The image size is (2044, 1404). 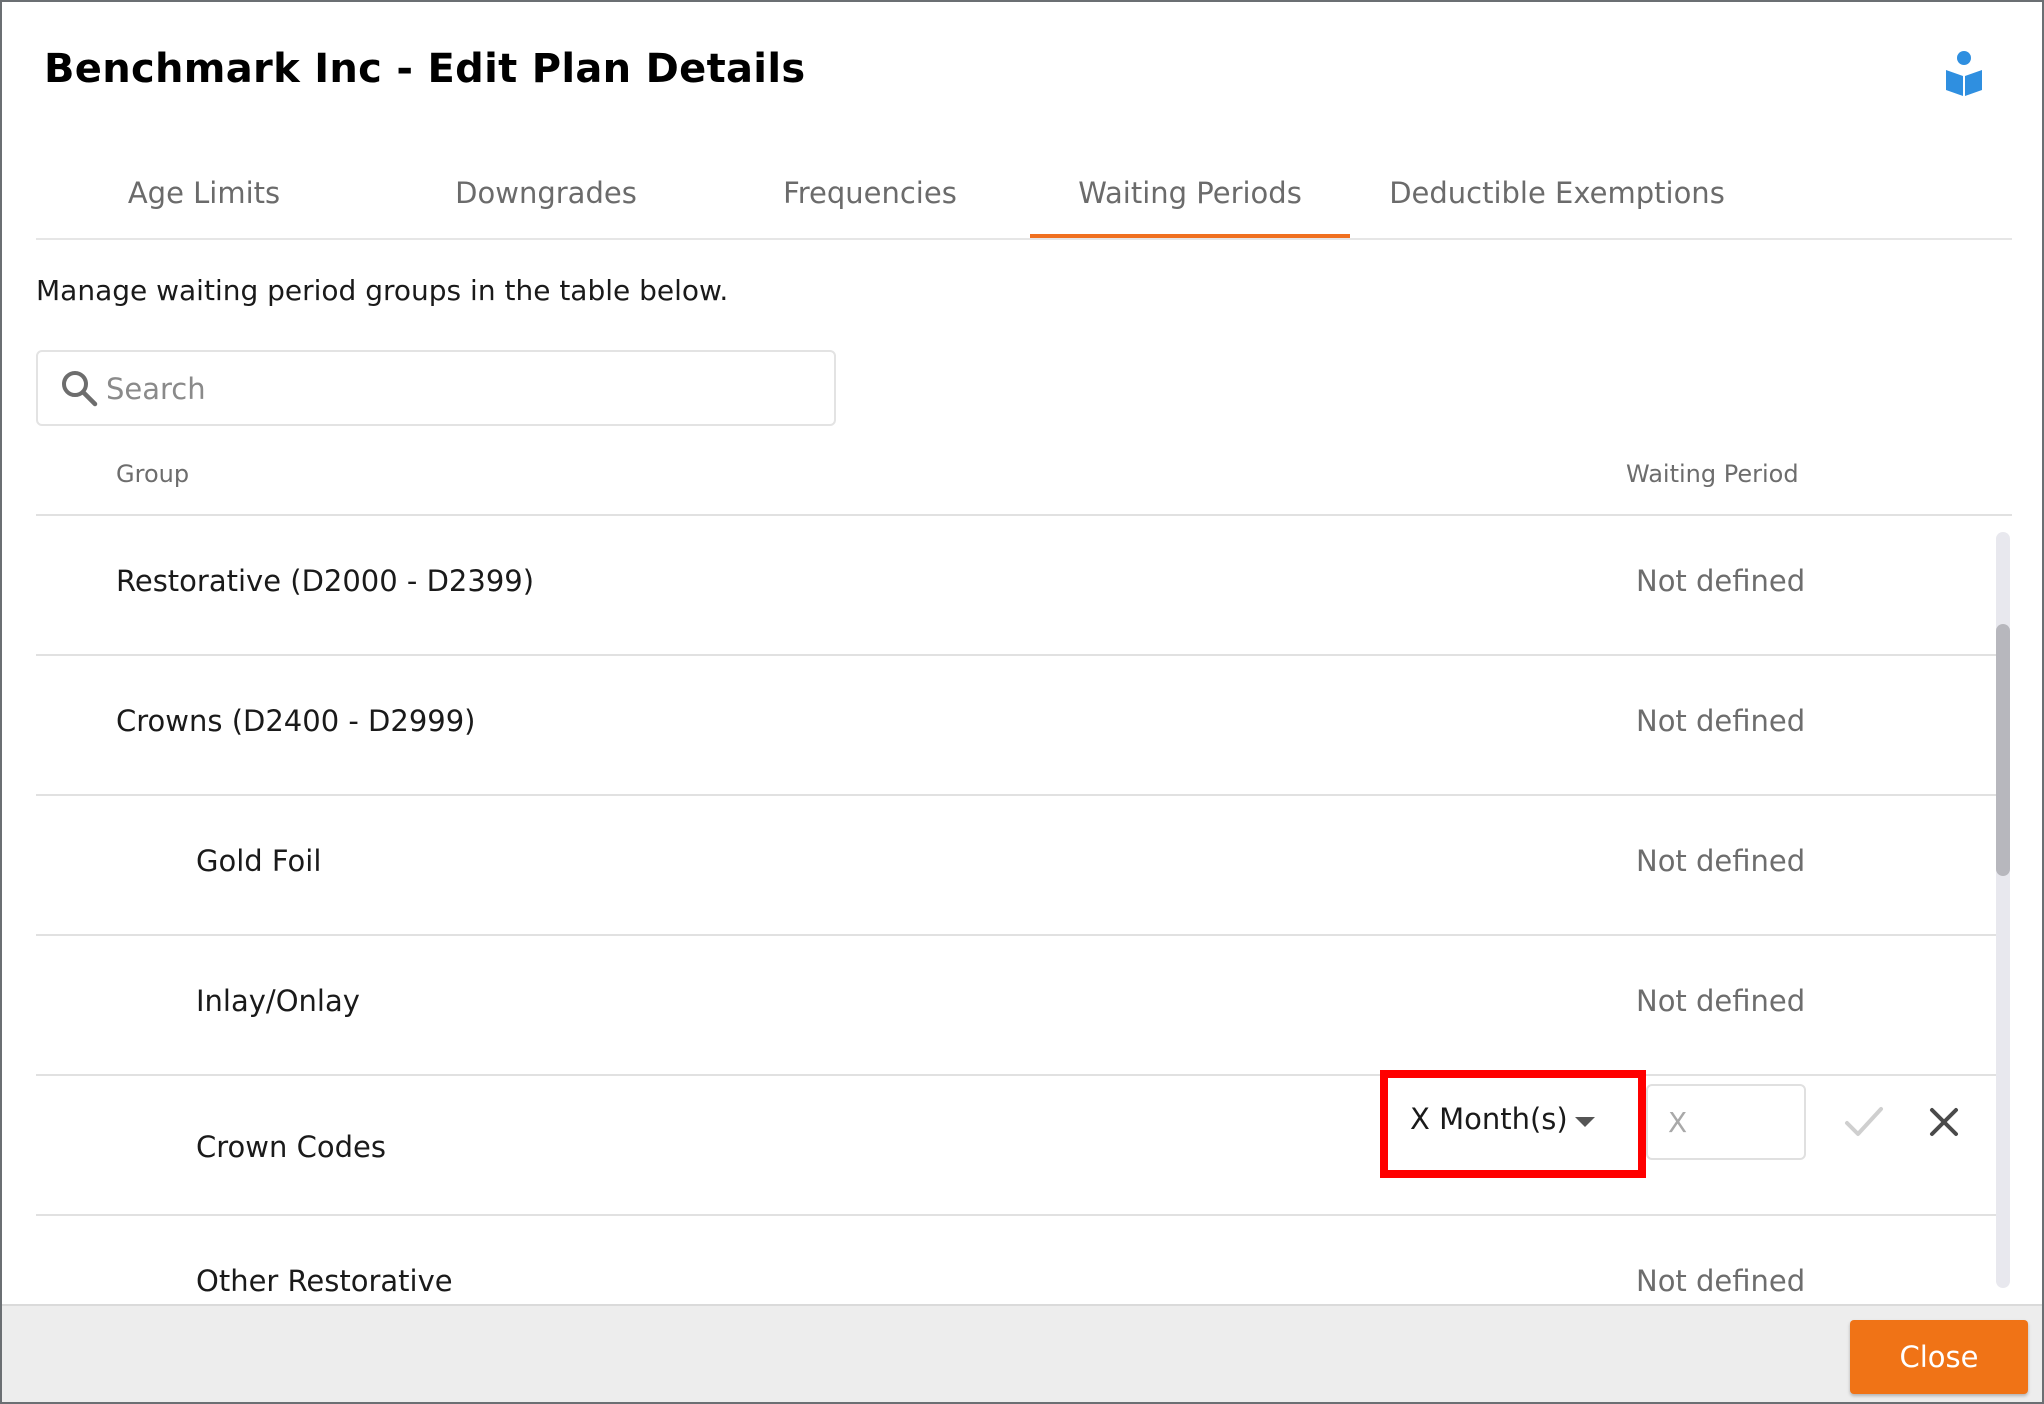 I want to click on active-tab-indicator, so click(x=1190, y=236).